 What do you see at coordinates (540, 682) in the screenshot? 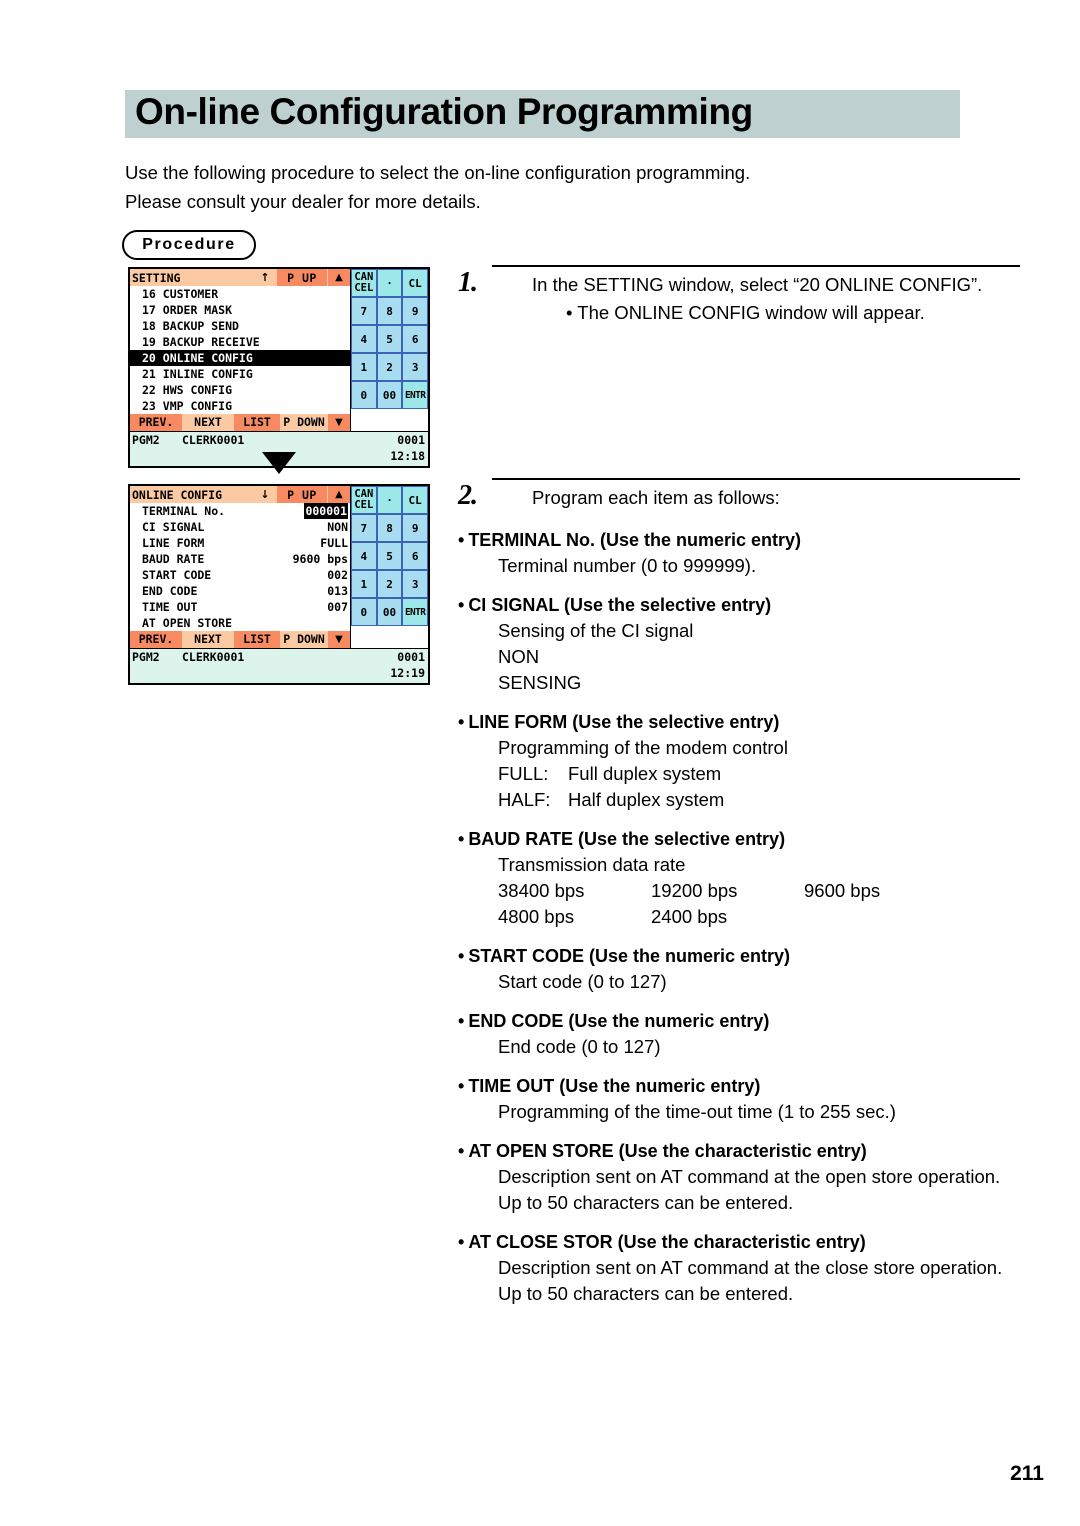
I see `parameter-option: SENSING` at bounding box center [540, 682].